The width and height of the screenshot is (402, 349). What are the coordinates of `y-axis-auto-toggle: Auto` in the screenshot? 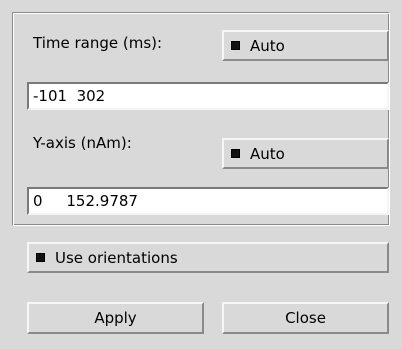 It's located at (305, 153).